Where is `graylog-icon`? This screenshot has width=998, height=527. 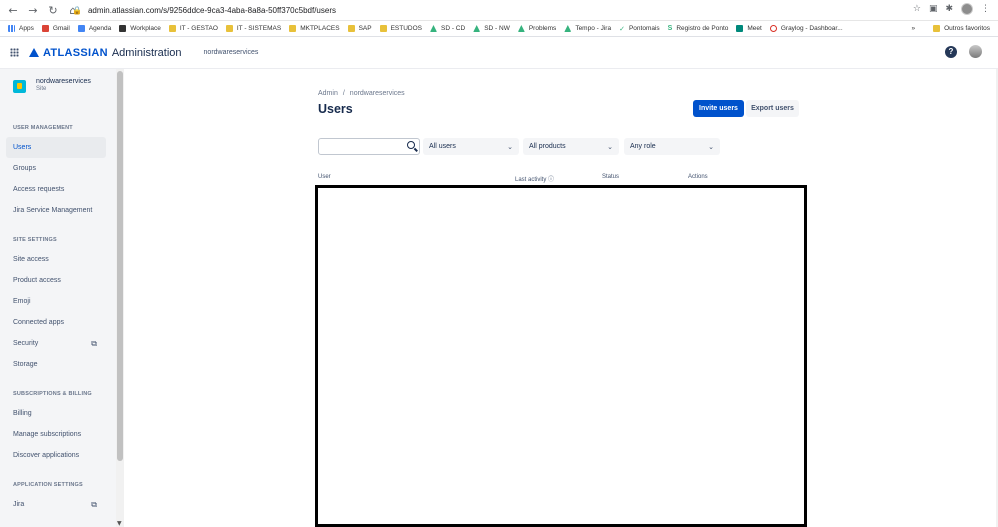
graylog-icon is located at coordinates (773, 28).